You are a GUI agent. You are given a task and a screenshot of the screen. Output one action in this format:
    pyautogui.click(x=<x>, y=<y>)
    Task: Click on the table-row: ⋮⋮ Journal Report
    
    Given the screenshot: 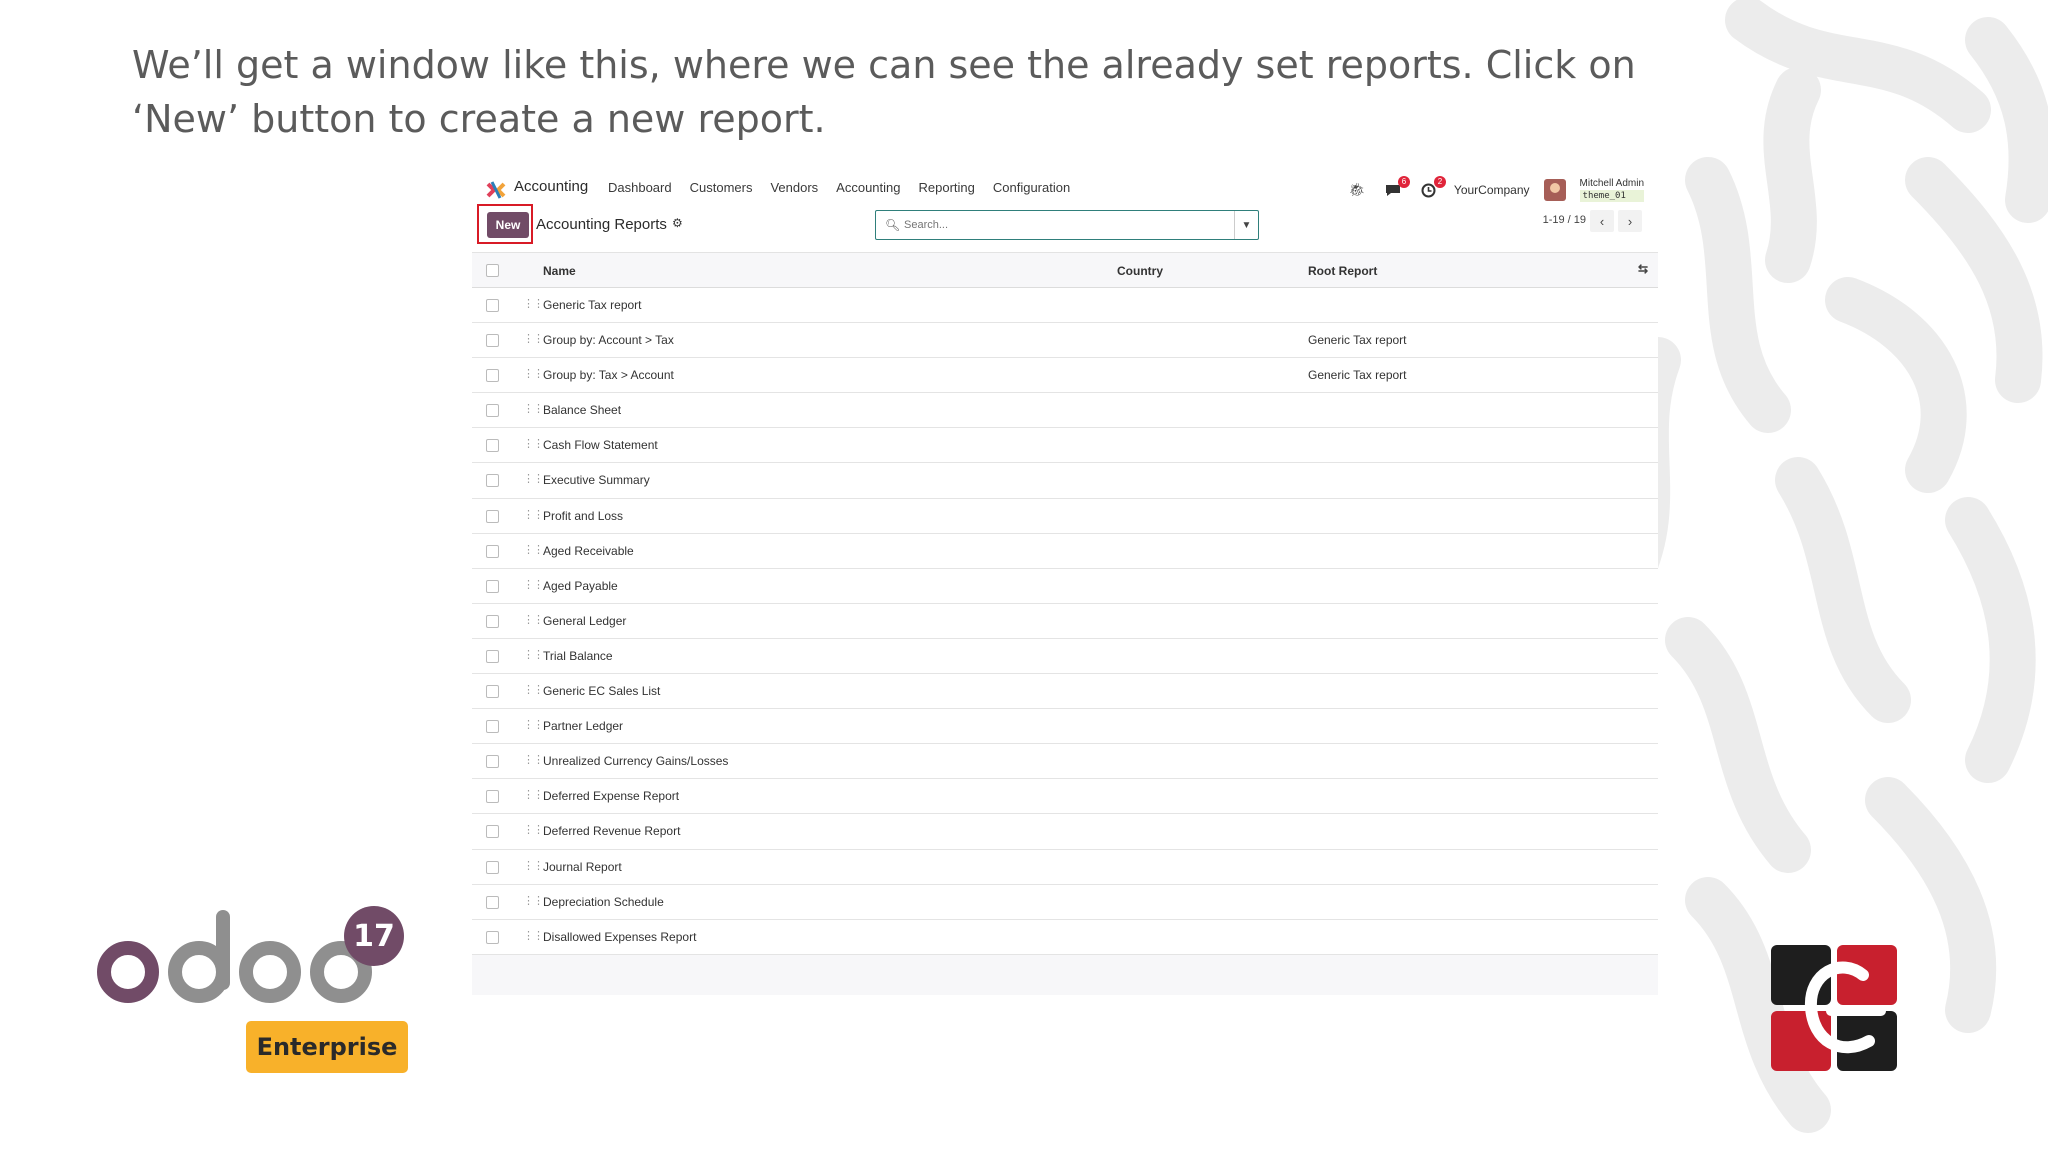 What is the action you would take?
    pyautogui.click(x=1065, y=867)
    